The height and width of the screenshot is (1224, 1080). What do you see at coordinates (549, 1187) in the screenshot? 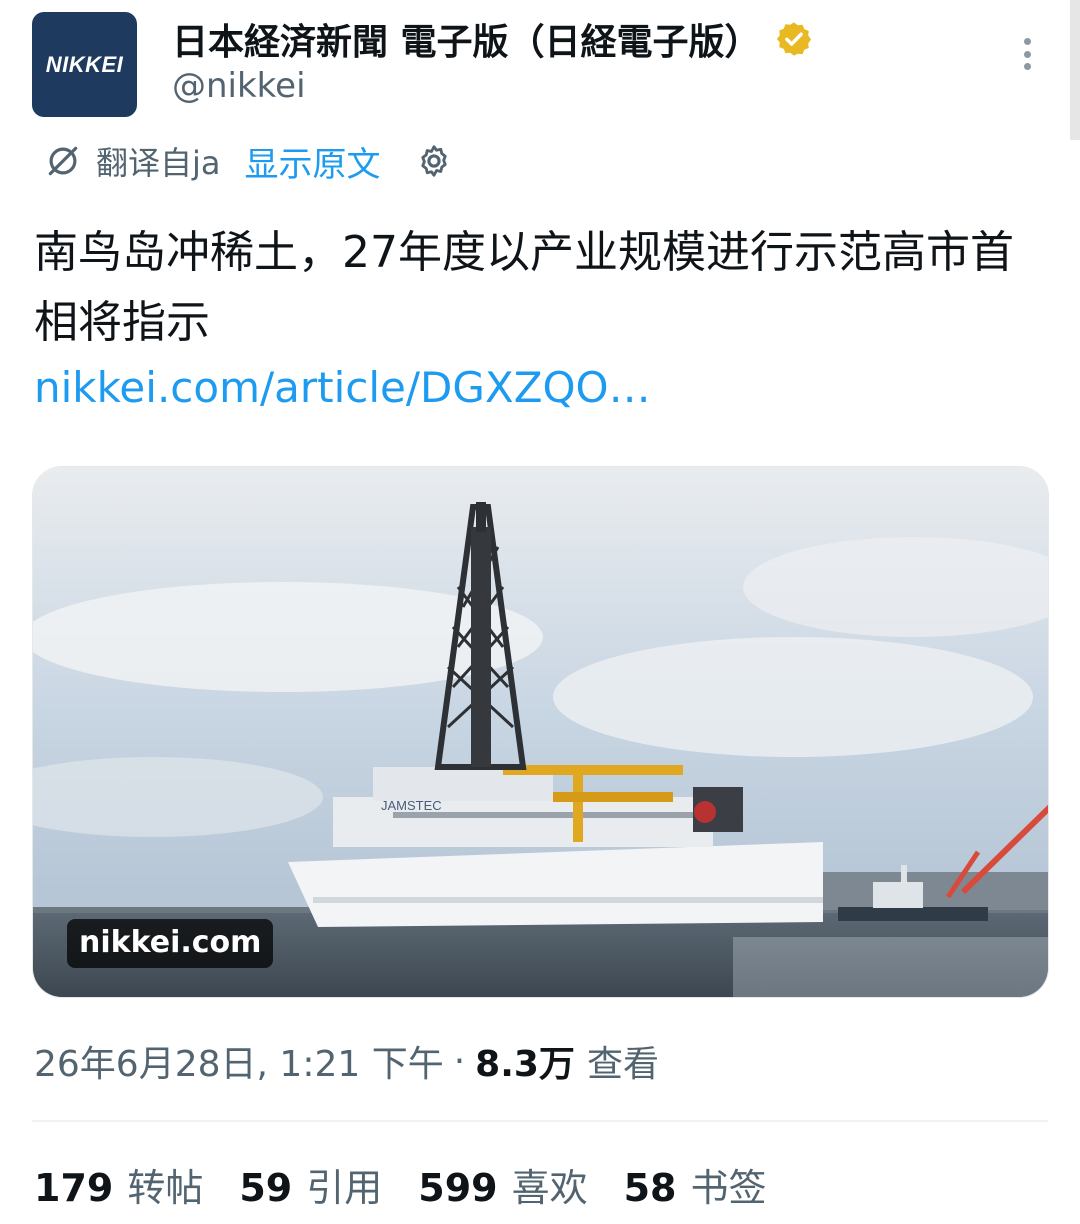
I see `stat-label: 喜欢` at bounding box center [549, 1187].